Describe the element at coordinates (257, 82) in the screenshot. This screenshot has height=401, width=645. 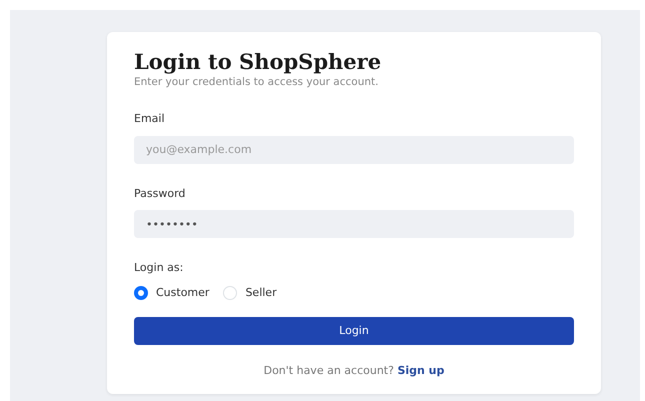
I see `login-subtitle: Enter your credentials to access your account.` at that location.